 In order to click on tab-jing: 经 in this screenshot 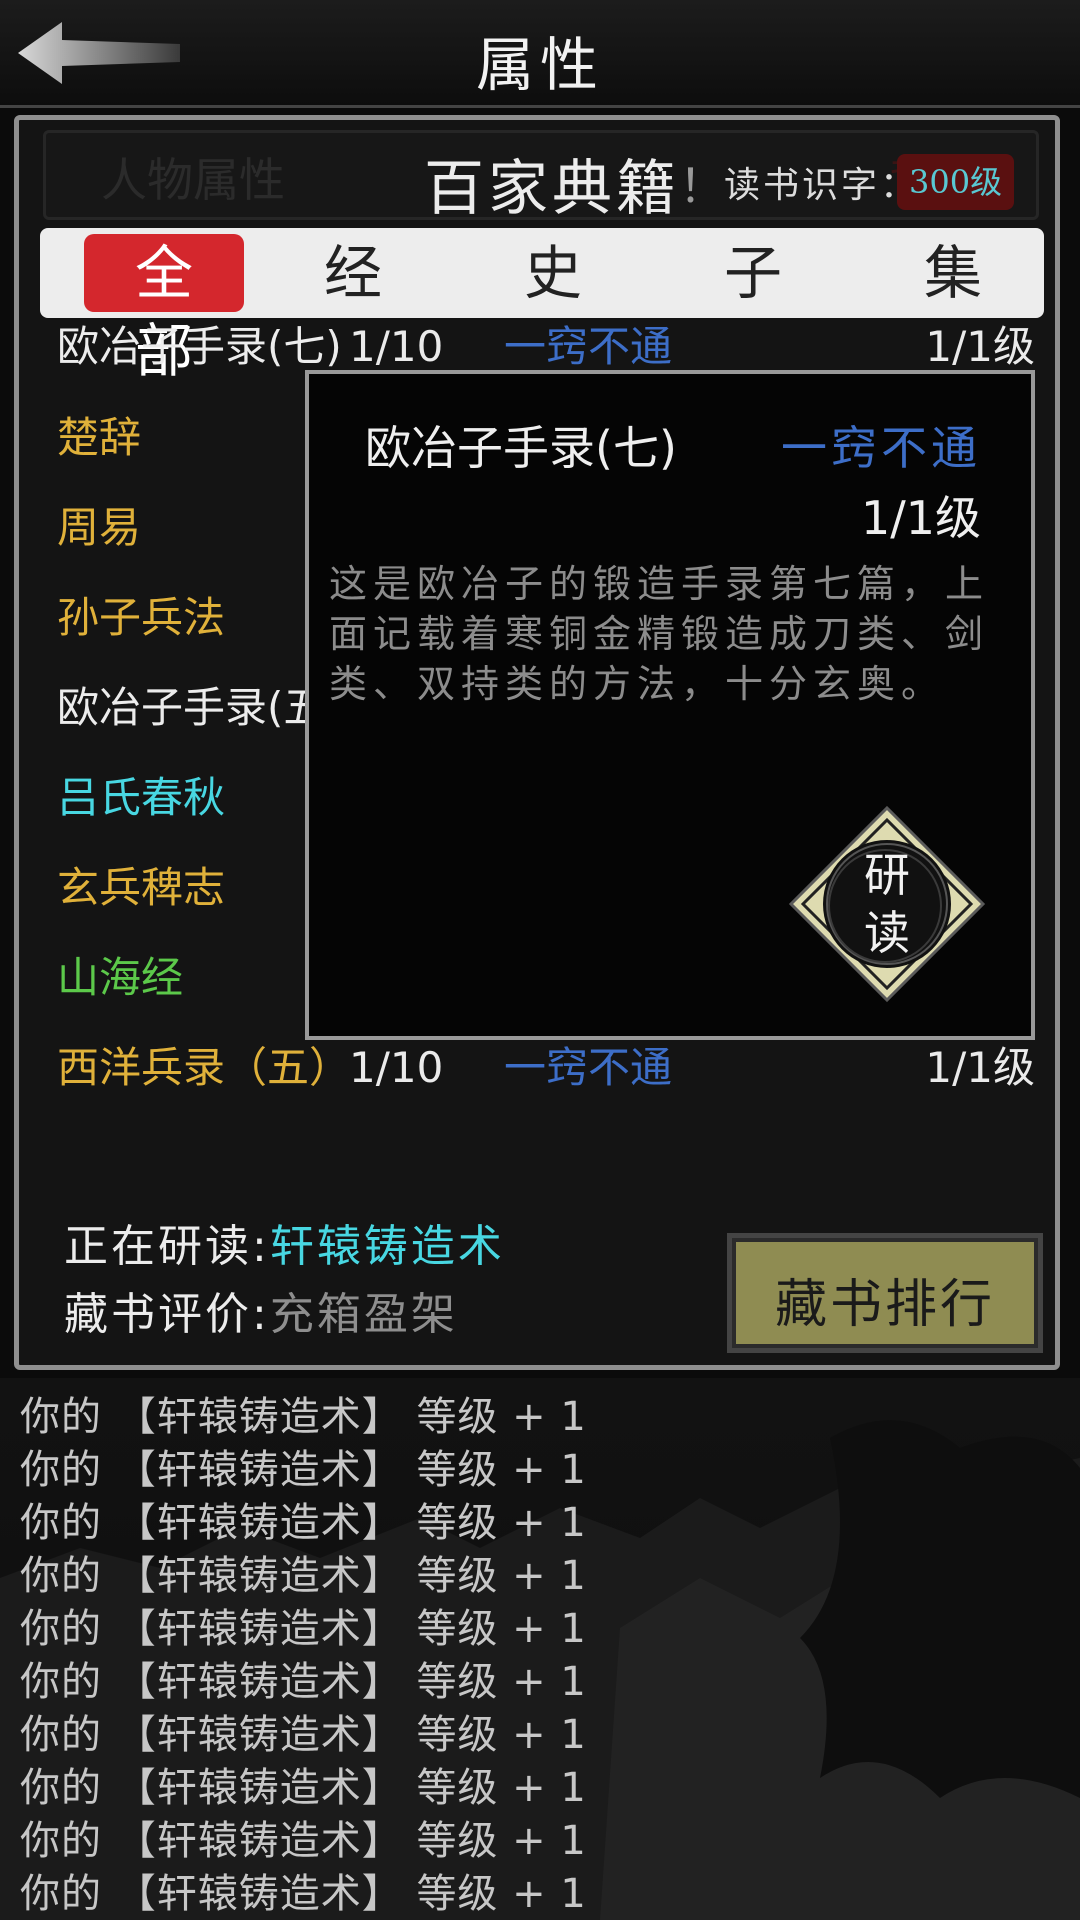, I will do `click(365, 273)`.